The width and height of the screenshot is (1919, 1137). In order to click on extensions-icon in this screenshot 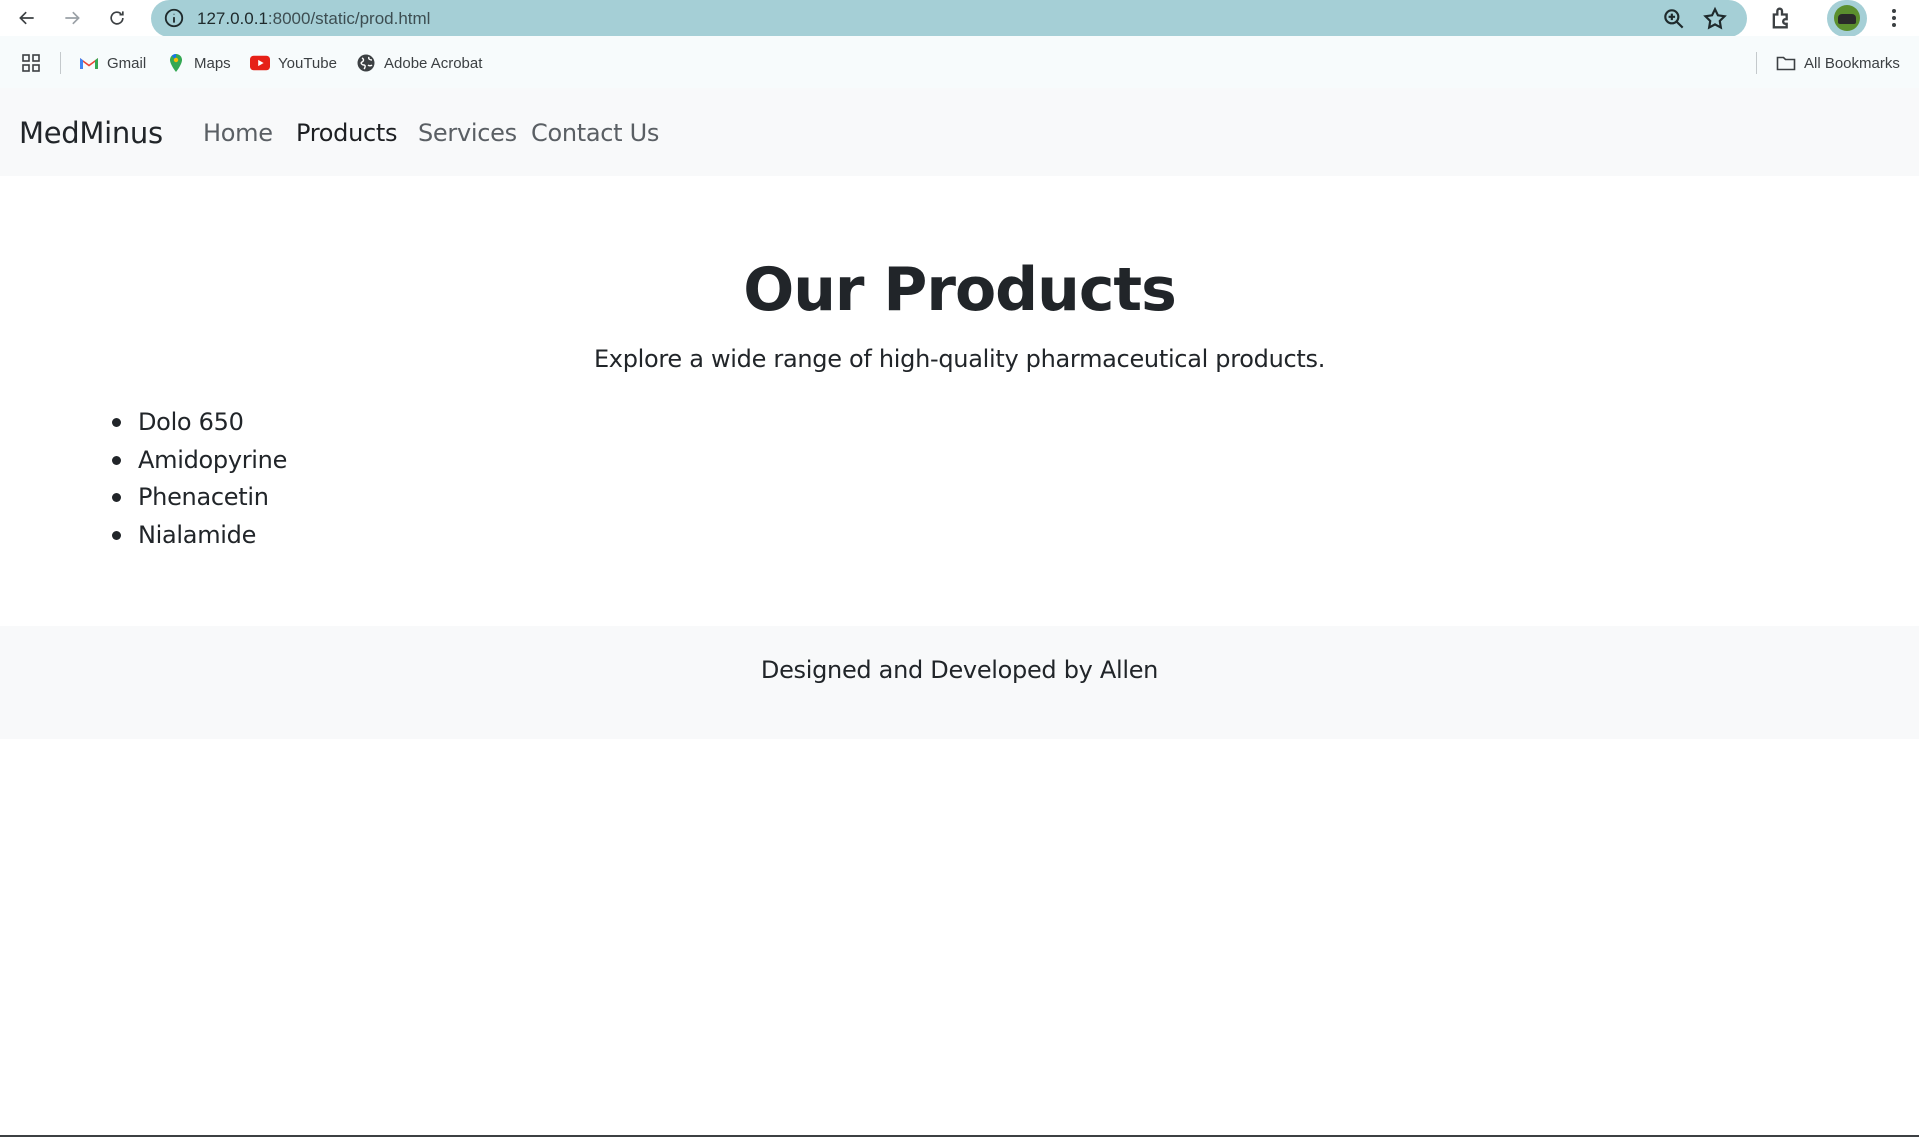, I will do `click(1782, 18)`.